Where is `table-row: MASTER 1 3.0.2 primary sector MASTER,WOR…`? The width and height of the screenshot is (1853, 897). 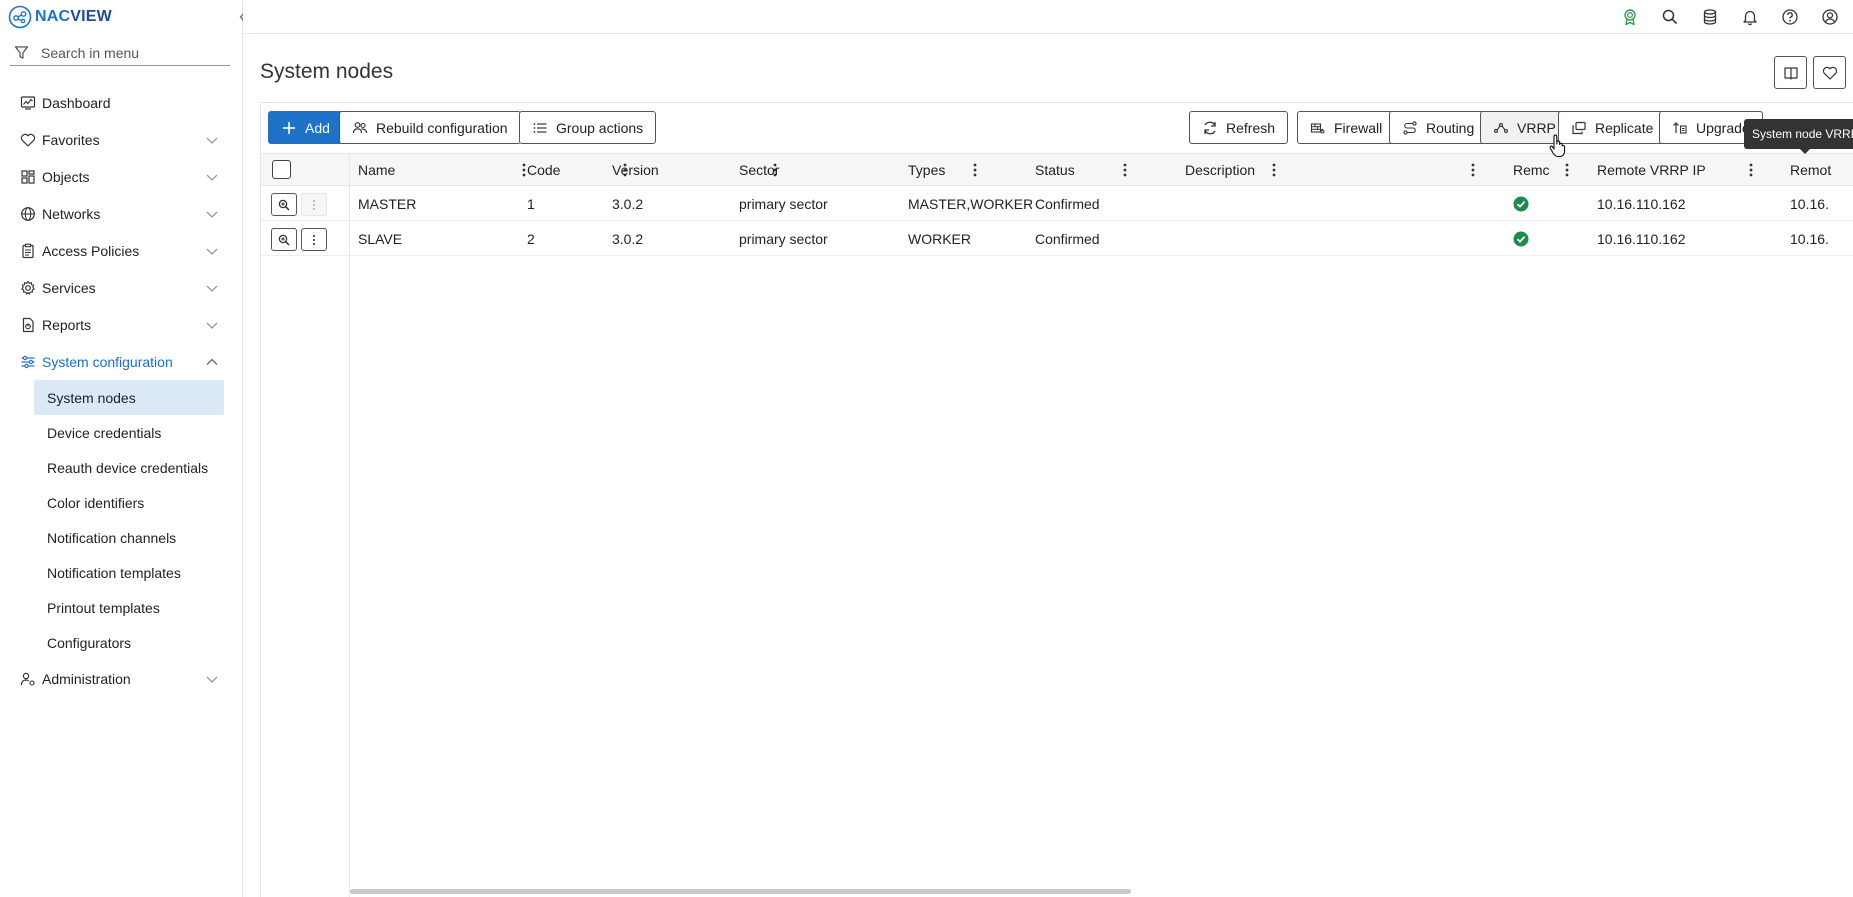
table-row: MASTER 1 3.0.2 primary sector MASTER,WOR… is located at coordinates (1057, 203).